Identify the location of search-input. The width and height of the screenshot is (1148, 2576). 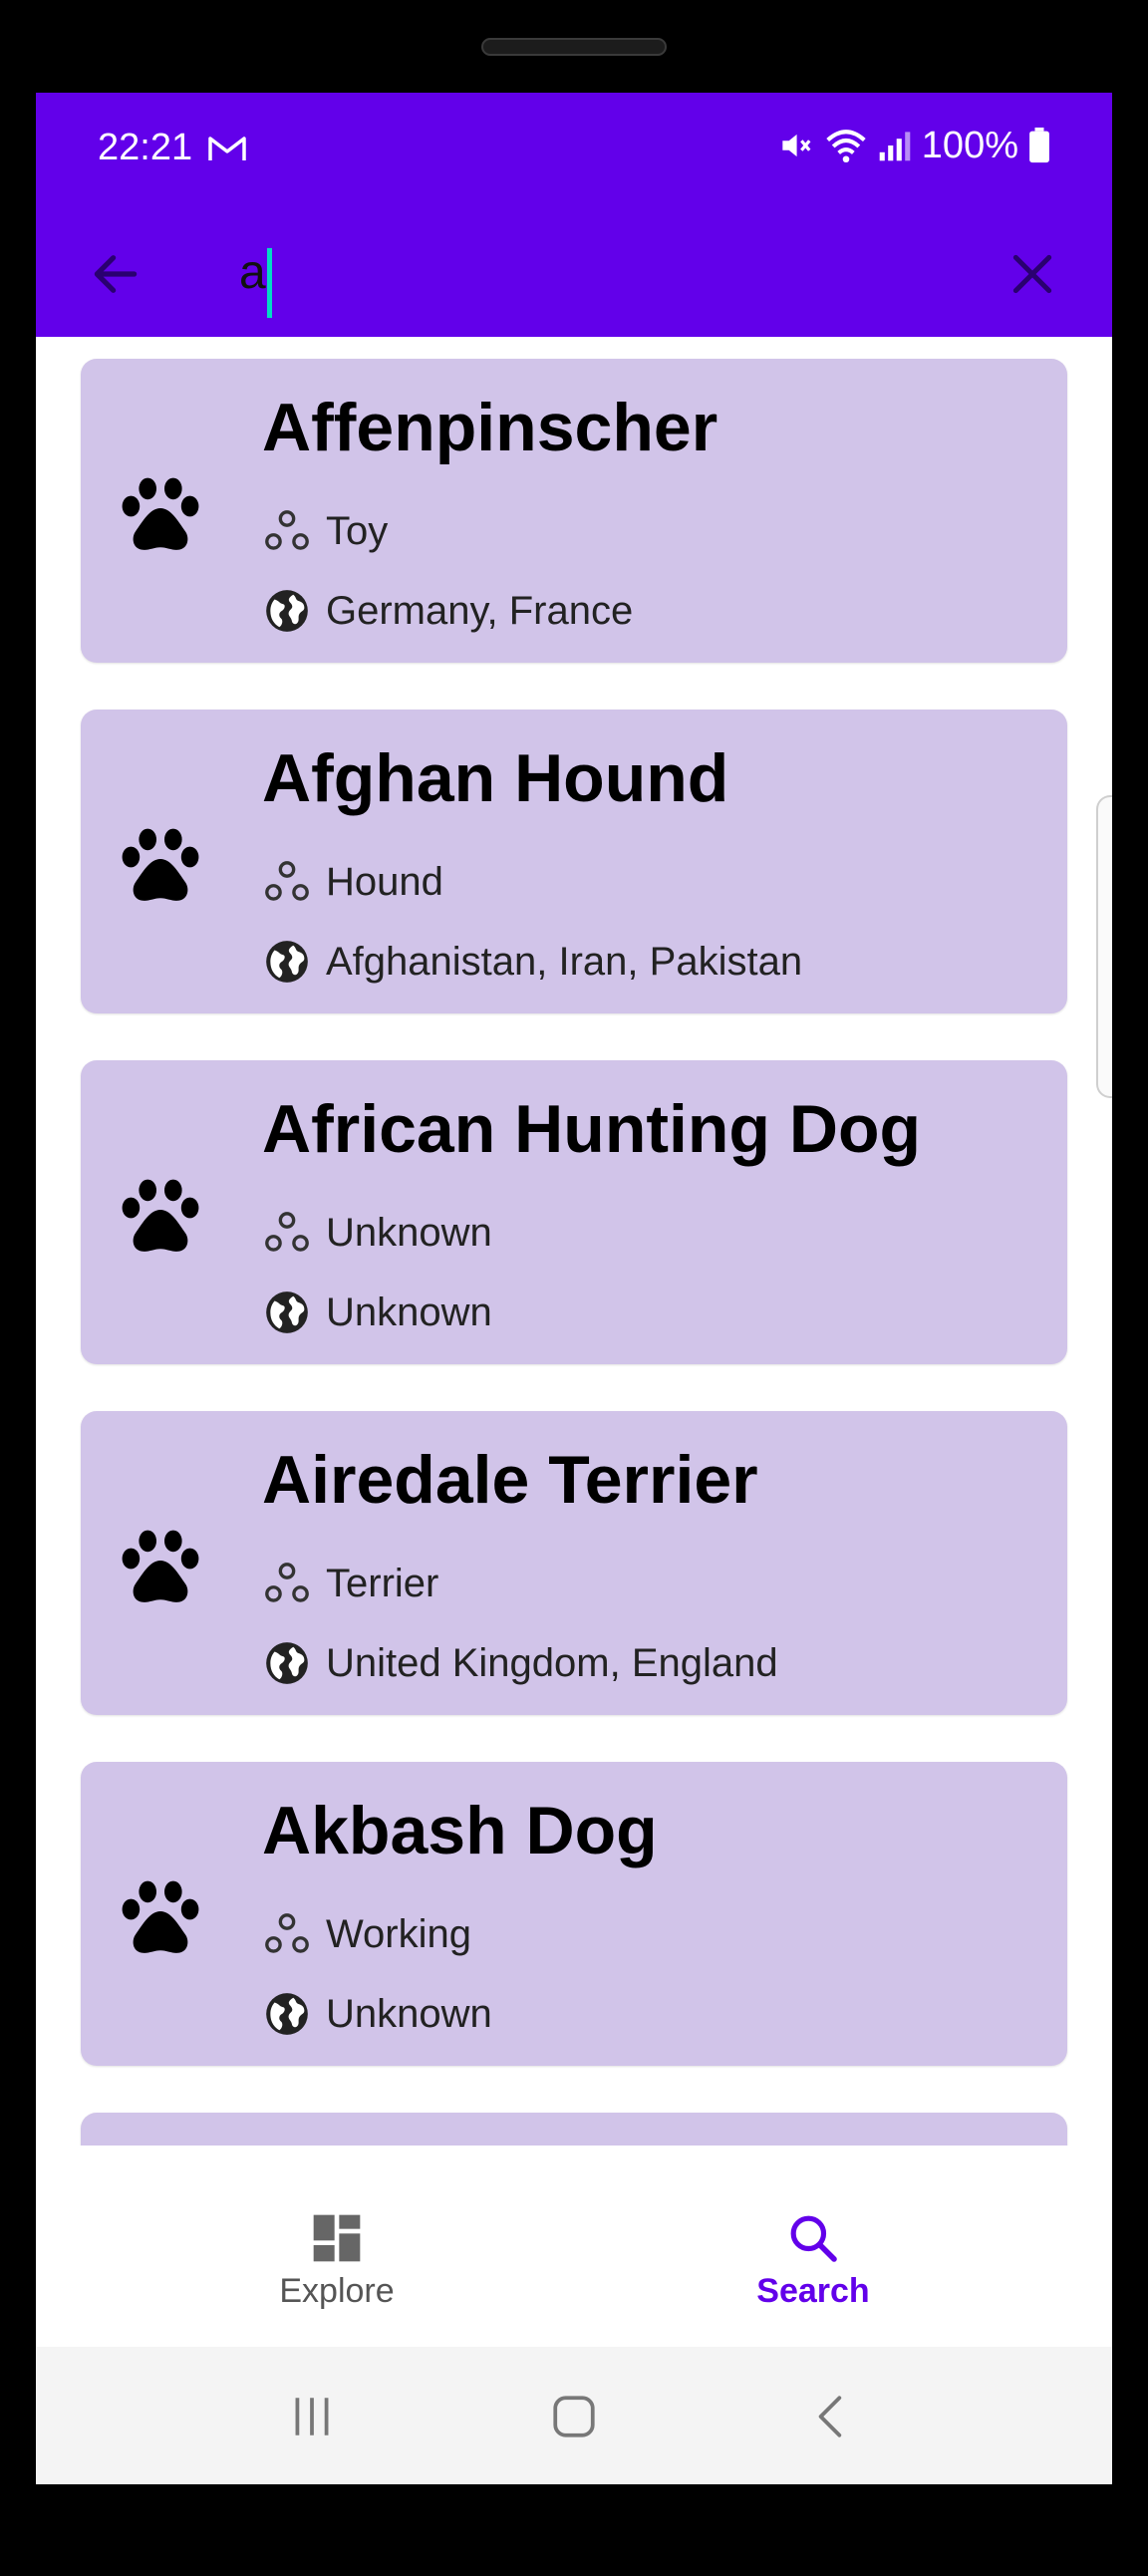
(618, 272).